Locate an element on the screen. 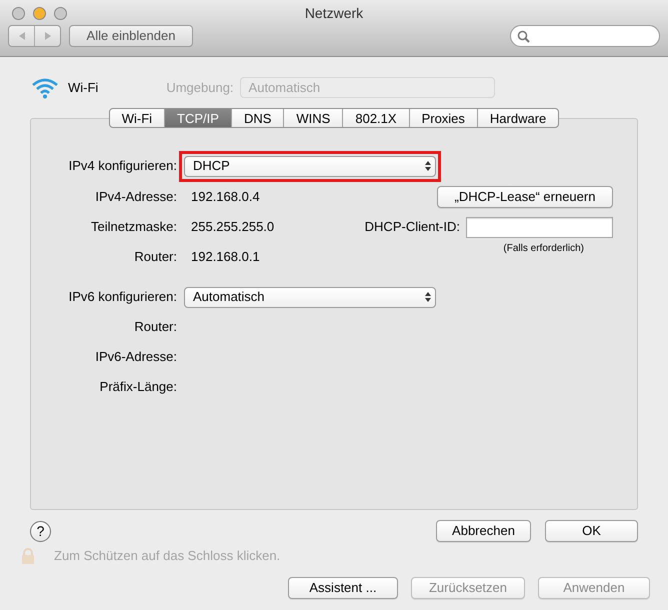 The width and height of the screenshot is (668, 610). tab: Wi-Fi is located at coordinates (137, 118).